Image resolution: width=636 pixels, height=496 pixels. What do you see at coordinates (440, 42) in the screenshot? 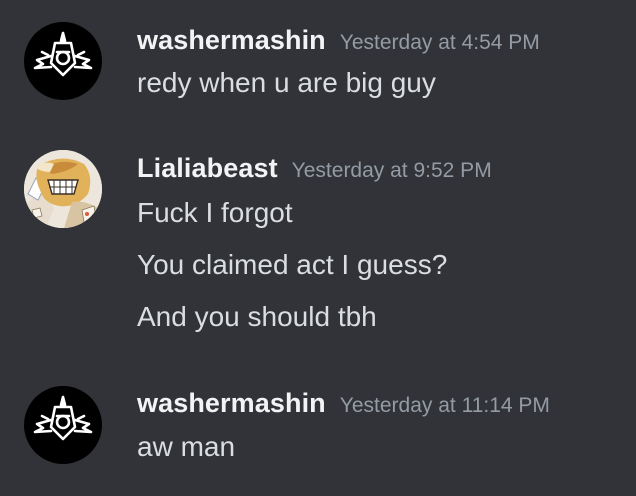
I see `timestamp: Yesterday at 4:54 PM` at bounding box center [440, 42].